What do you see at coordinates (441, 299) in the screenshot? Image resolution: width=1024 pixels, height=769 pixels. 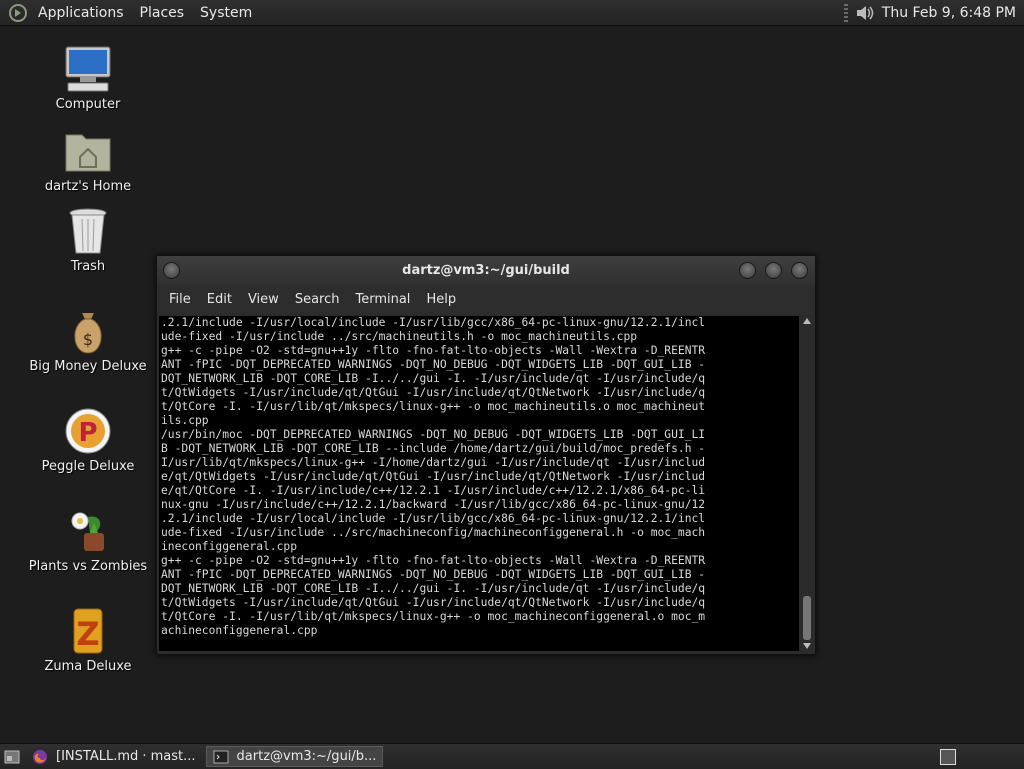 I see `menu-help: Help` at bounding box center [441, 299].